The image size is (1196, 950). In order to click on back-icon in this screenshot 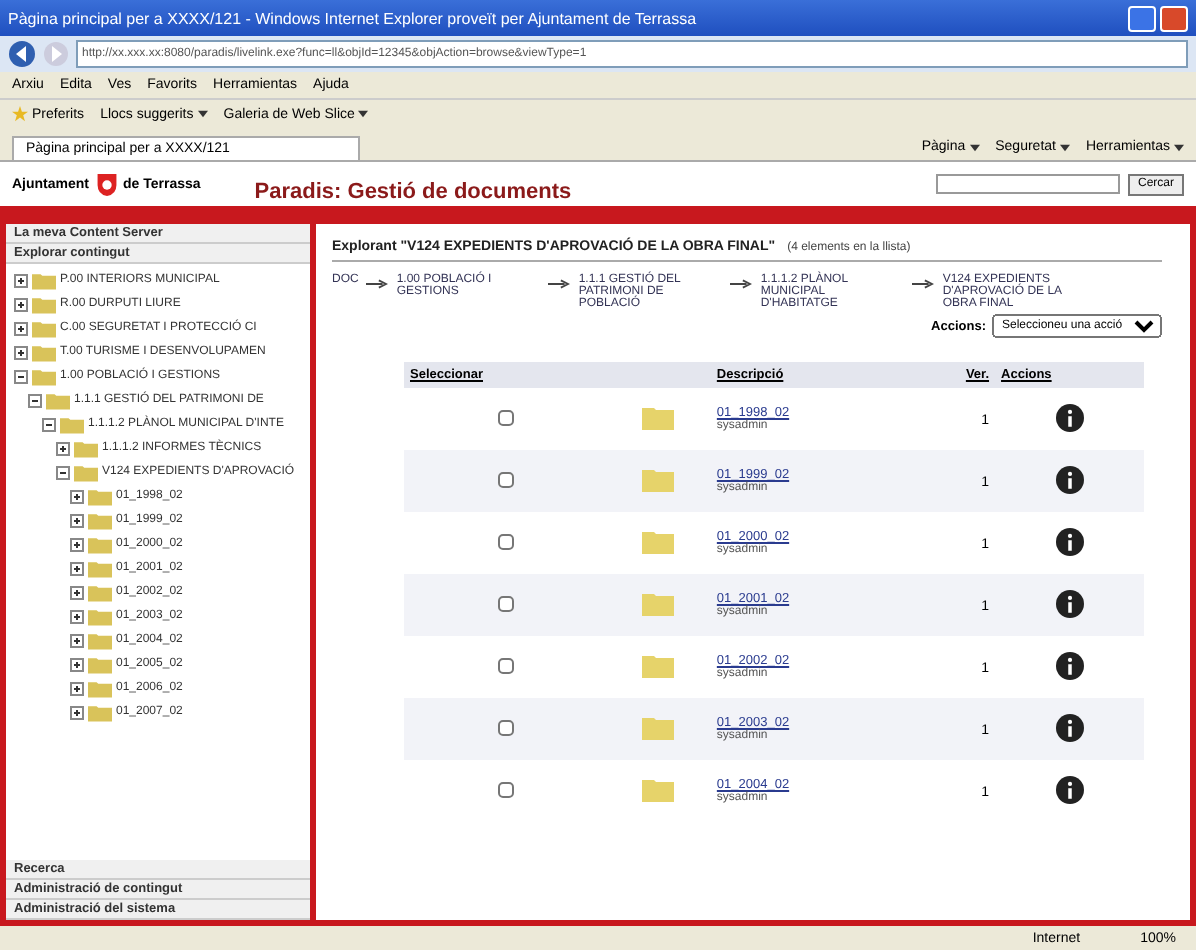, I will do `click(22, 54)`.